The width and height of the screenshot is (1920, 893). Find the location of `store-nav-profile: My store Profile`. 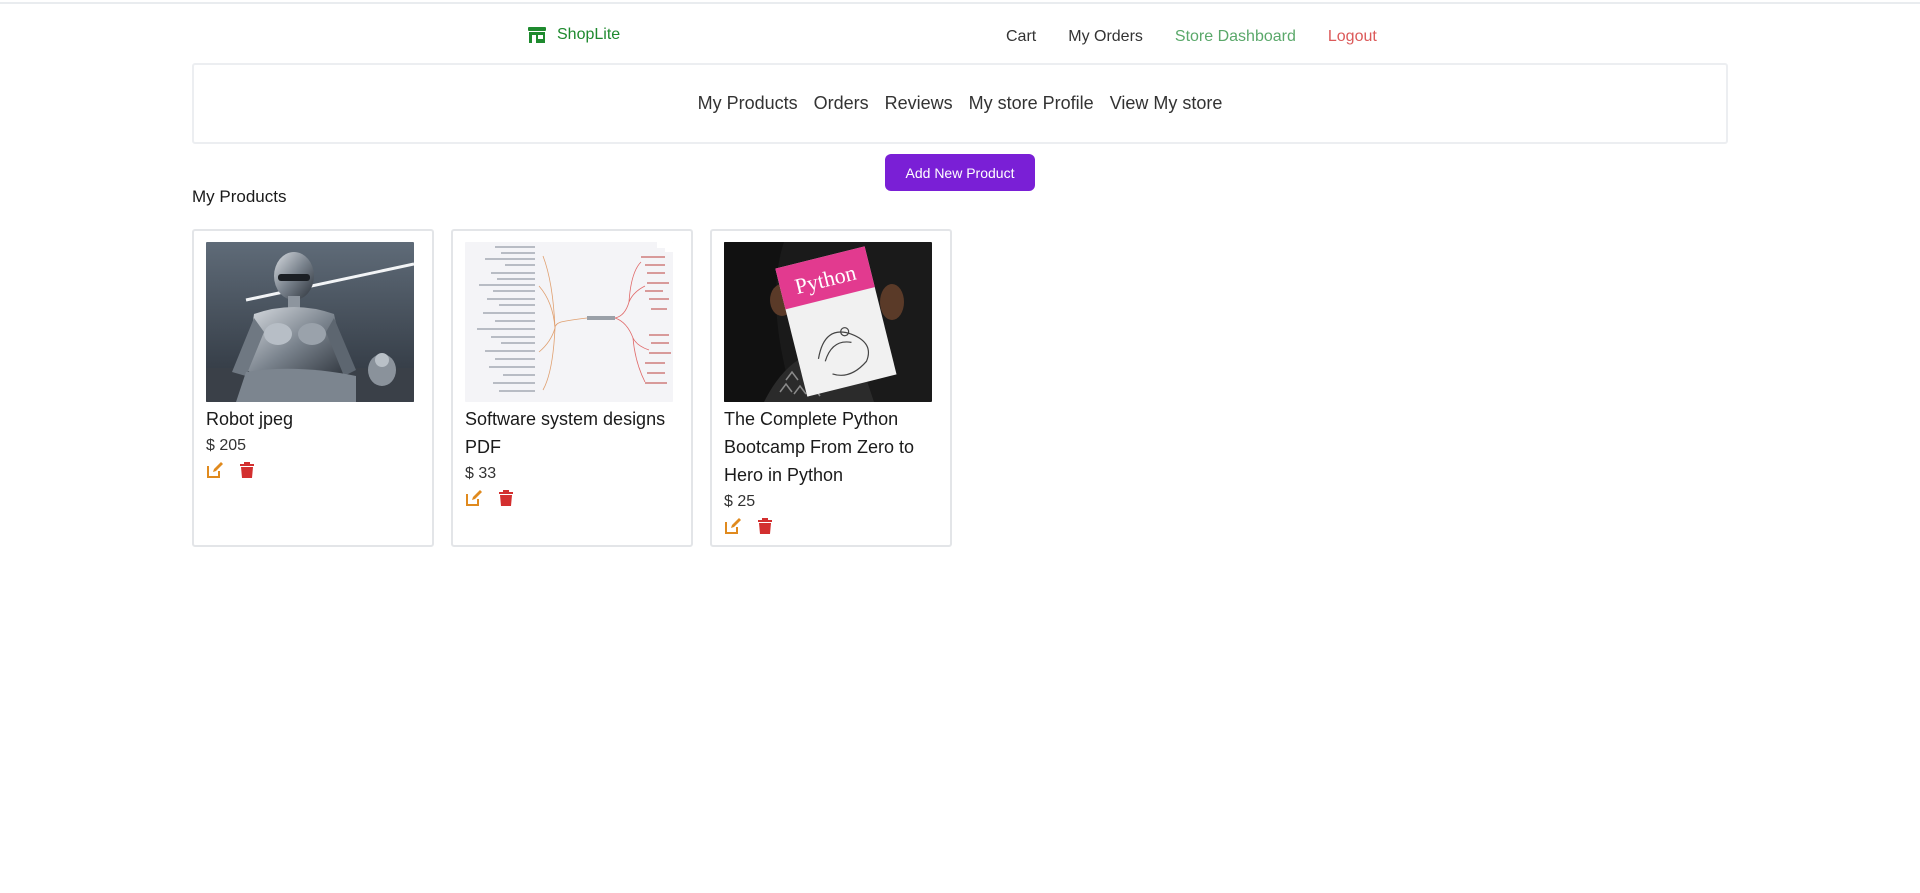

store-nav-profile: My store Profile is located at coordinates (1031, 103).